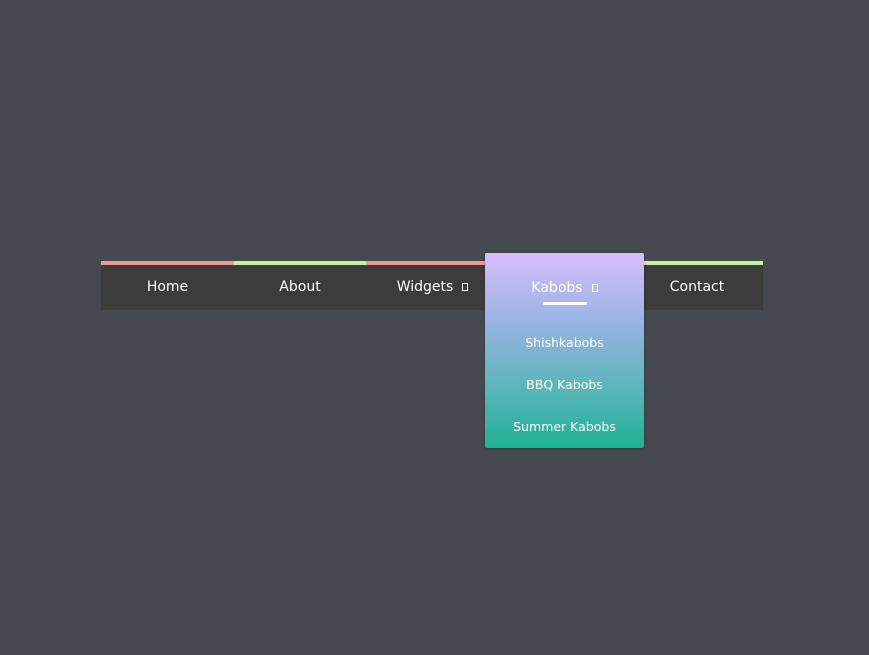 This screenshot has height=655, width=869. What do you see at coordinates (425, 287) in the screenshot?
I see `nav-label-widgets: Widgets` at bounding box center [425, 287].